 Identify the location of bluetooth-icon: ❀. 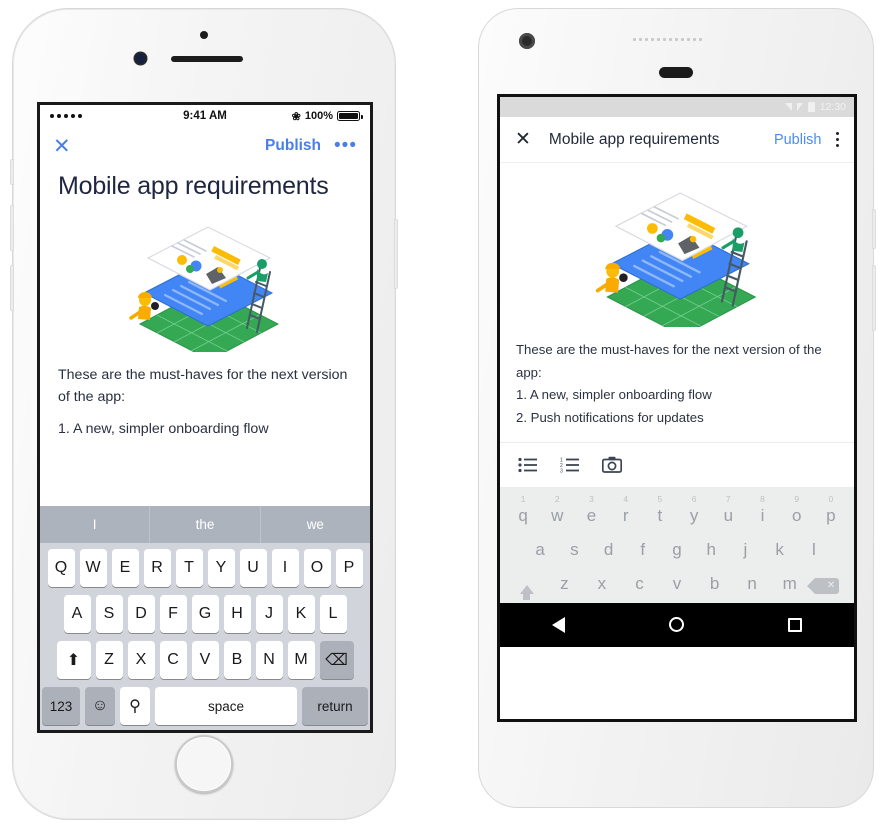
(296, 116).